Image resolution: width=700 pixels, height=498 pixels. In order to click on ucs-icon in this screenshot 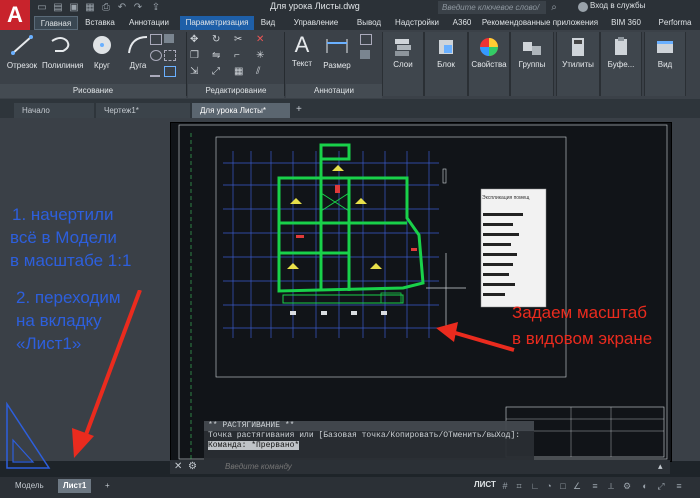, I will do `click(28, 435)`.